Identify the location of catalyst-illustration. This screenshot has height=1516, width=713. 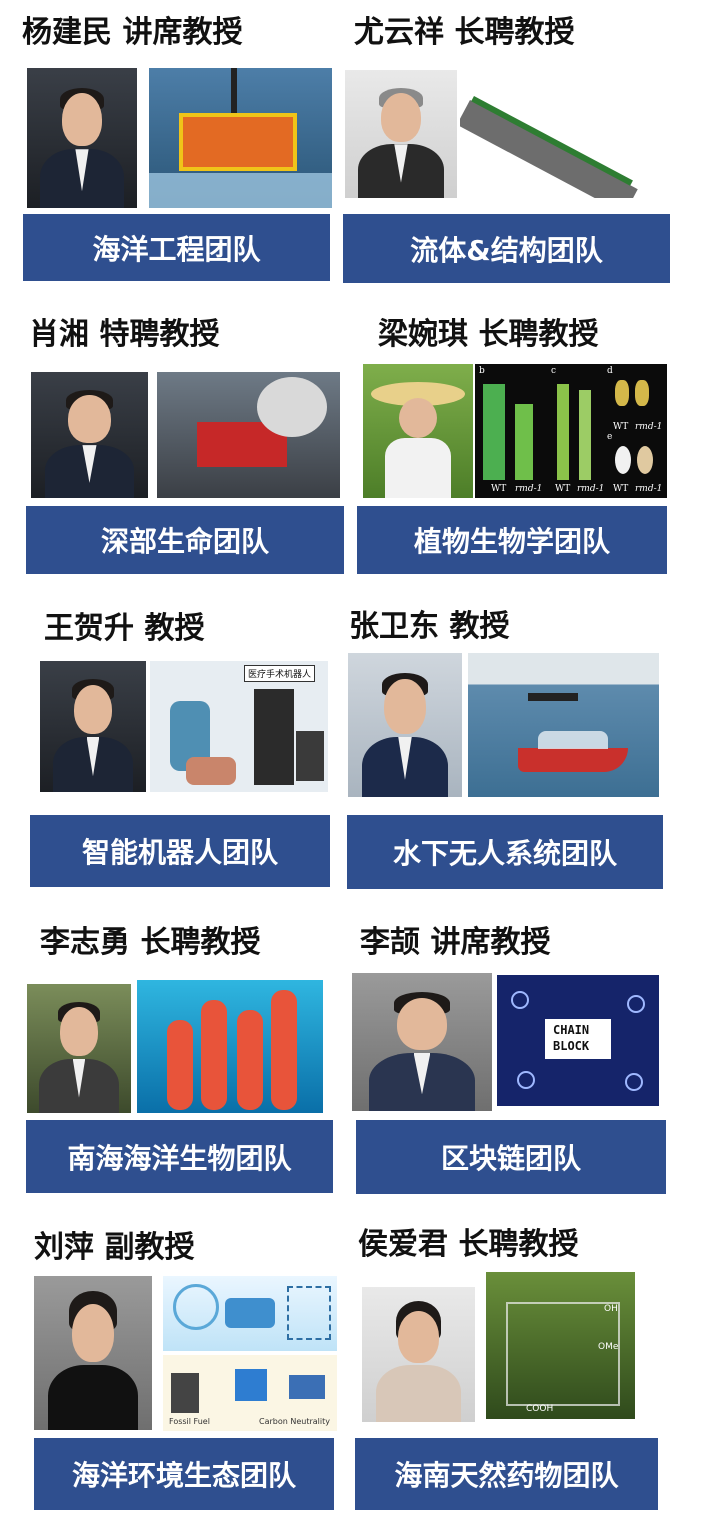
(250, 1313).